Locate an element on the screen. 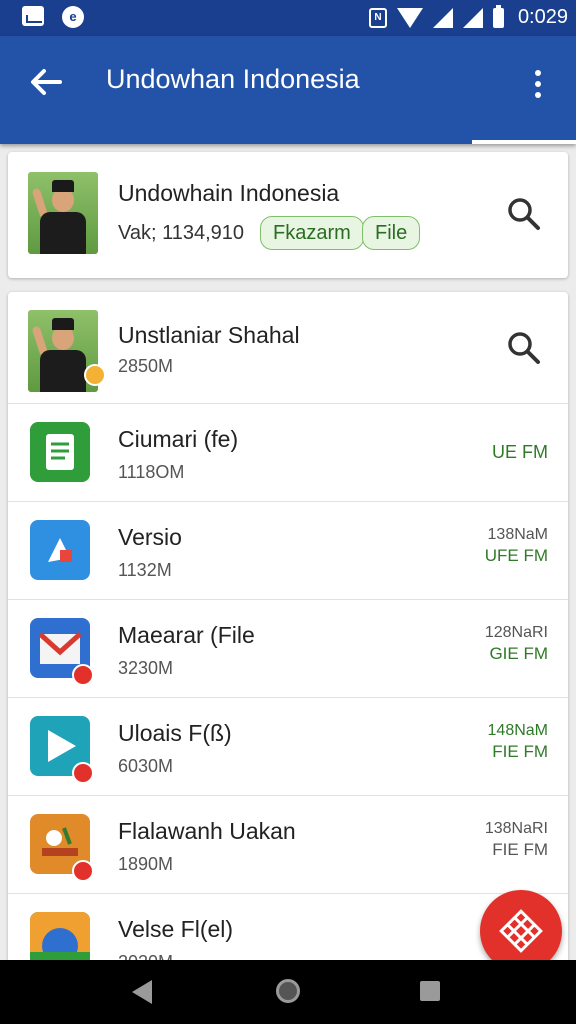  battery-icon is located at coordinates (498, 16).